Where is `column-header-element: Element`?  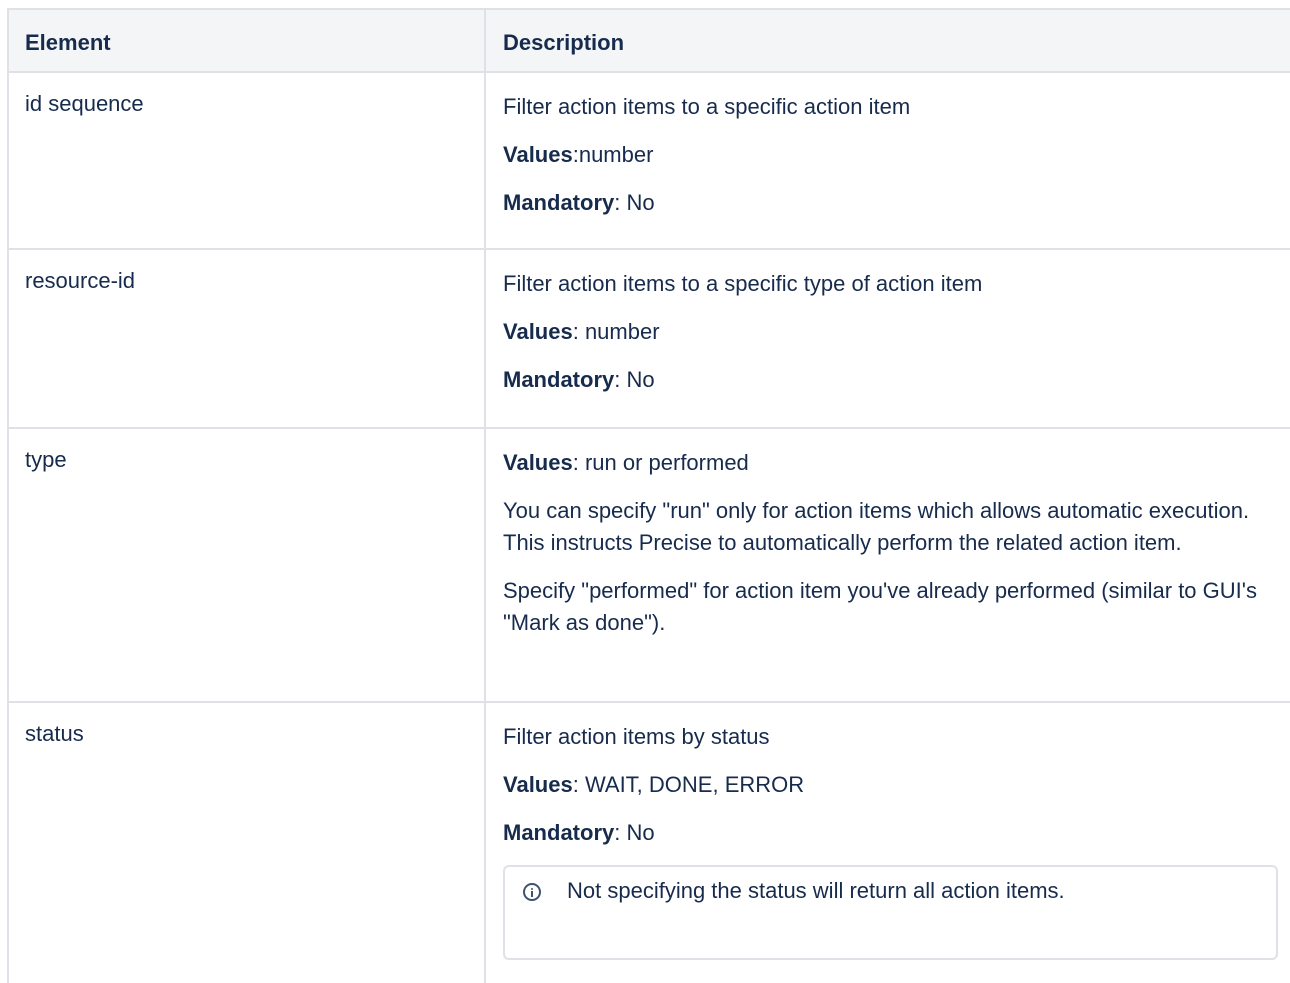
column-header-element: Element is located at coordinates (246, 40).